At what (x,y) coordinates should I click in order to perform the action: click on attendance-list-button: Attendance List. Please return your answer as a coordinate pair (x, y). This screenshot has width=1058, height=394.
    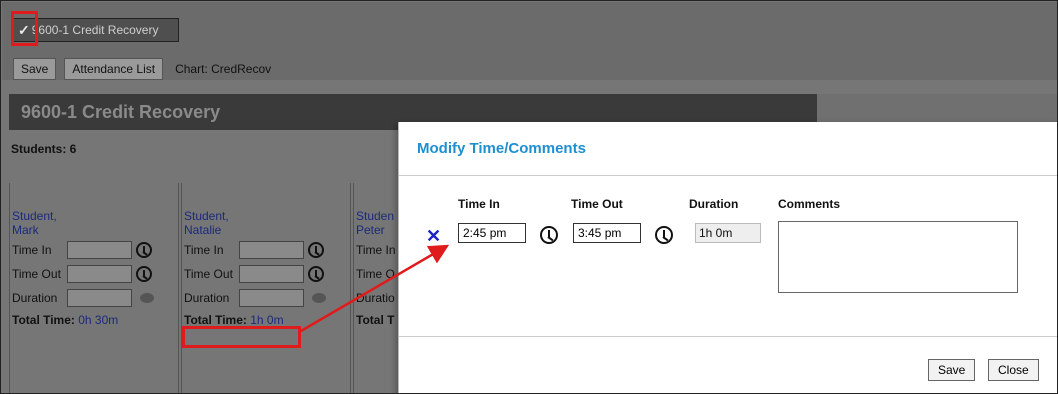
    Looking at the image, I should click on (114, 69).